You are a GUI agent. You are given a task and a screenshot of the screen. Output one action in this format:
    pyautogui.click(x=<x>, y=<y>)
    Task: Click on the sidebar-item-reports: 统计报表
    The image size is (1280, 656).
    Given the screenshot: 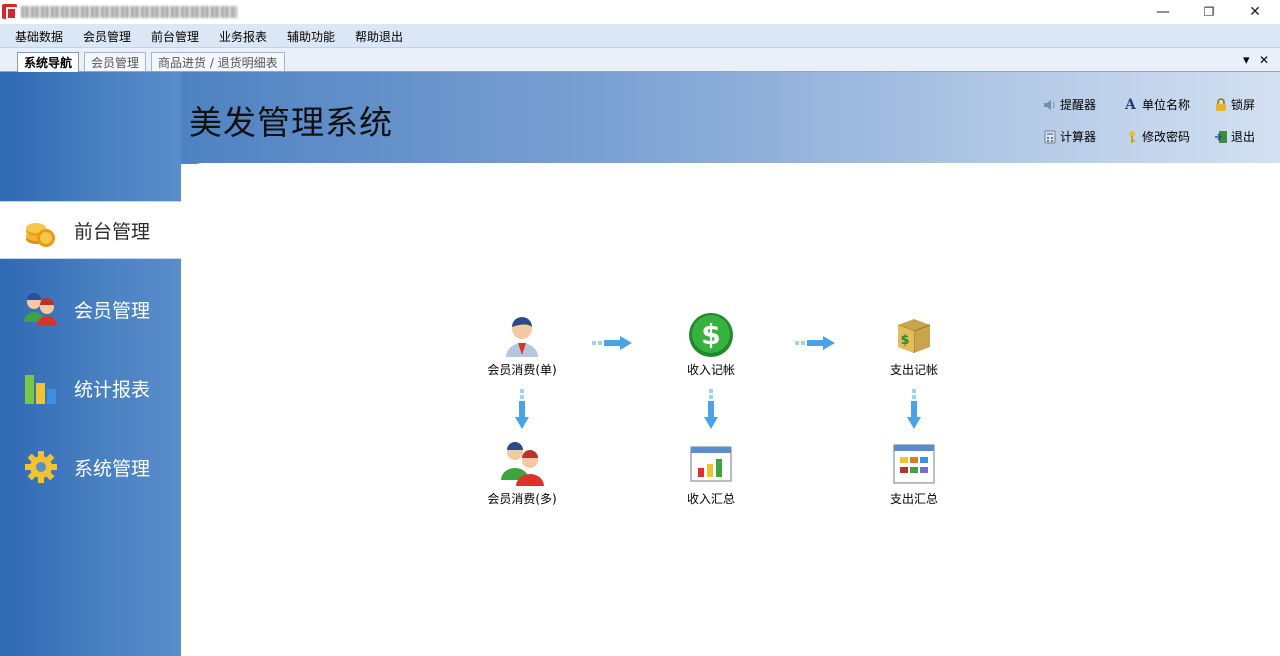 What is the action you would take?
    pyautogui.click(x=90, y=388)
    